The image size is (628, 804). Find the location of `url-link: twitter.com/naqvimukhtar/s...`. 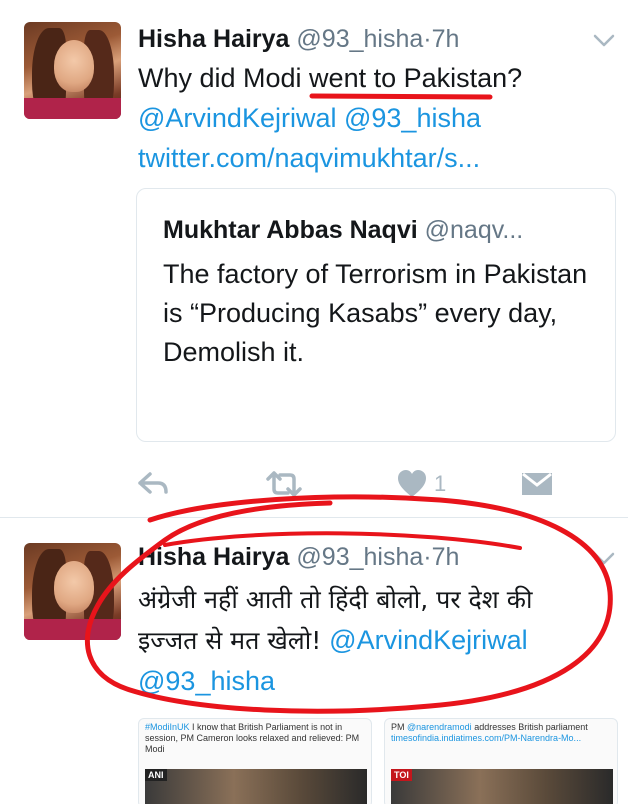

url-link: twitter.com/naqvimukhtar/s... is located at coordinates (330, 158).